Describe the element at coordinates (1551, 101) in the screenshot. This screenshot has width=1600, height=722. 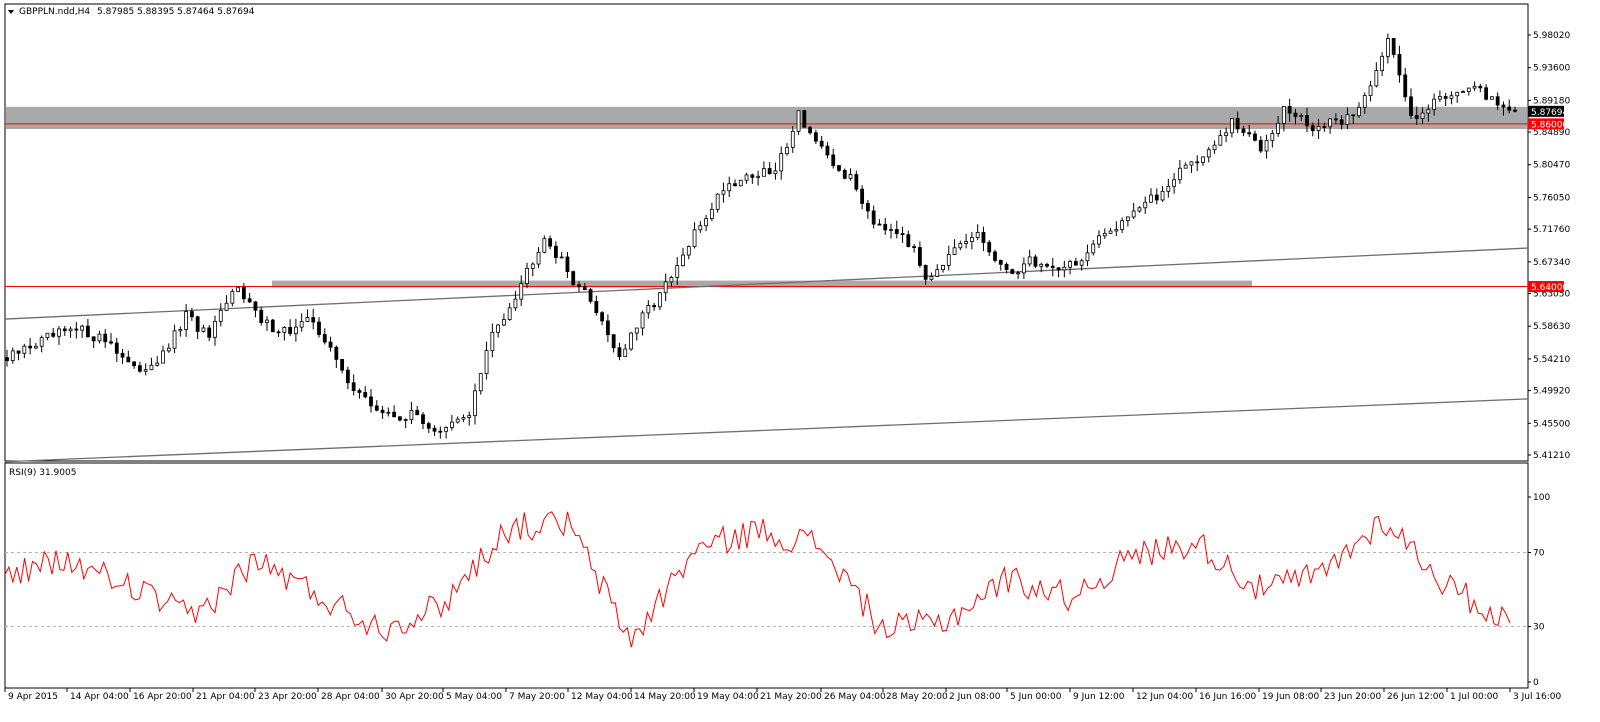
I see `price-tick-label: 5.89180` at that location.